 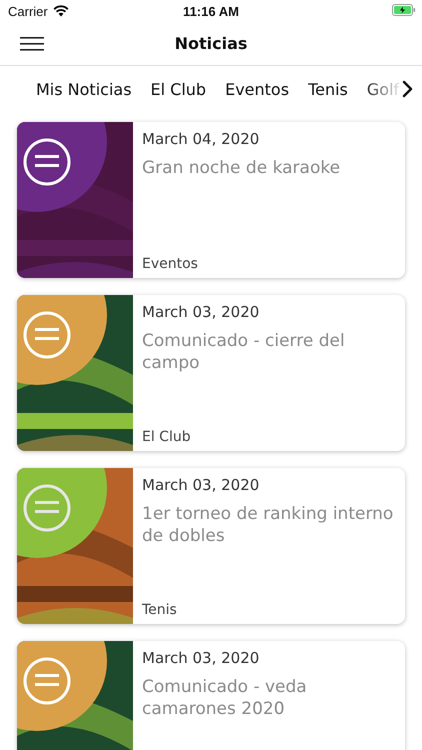 I want to click on category-tab: El Club, so click(x=178, y=89).